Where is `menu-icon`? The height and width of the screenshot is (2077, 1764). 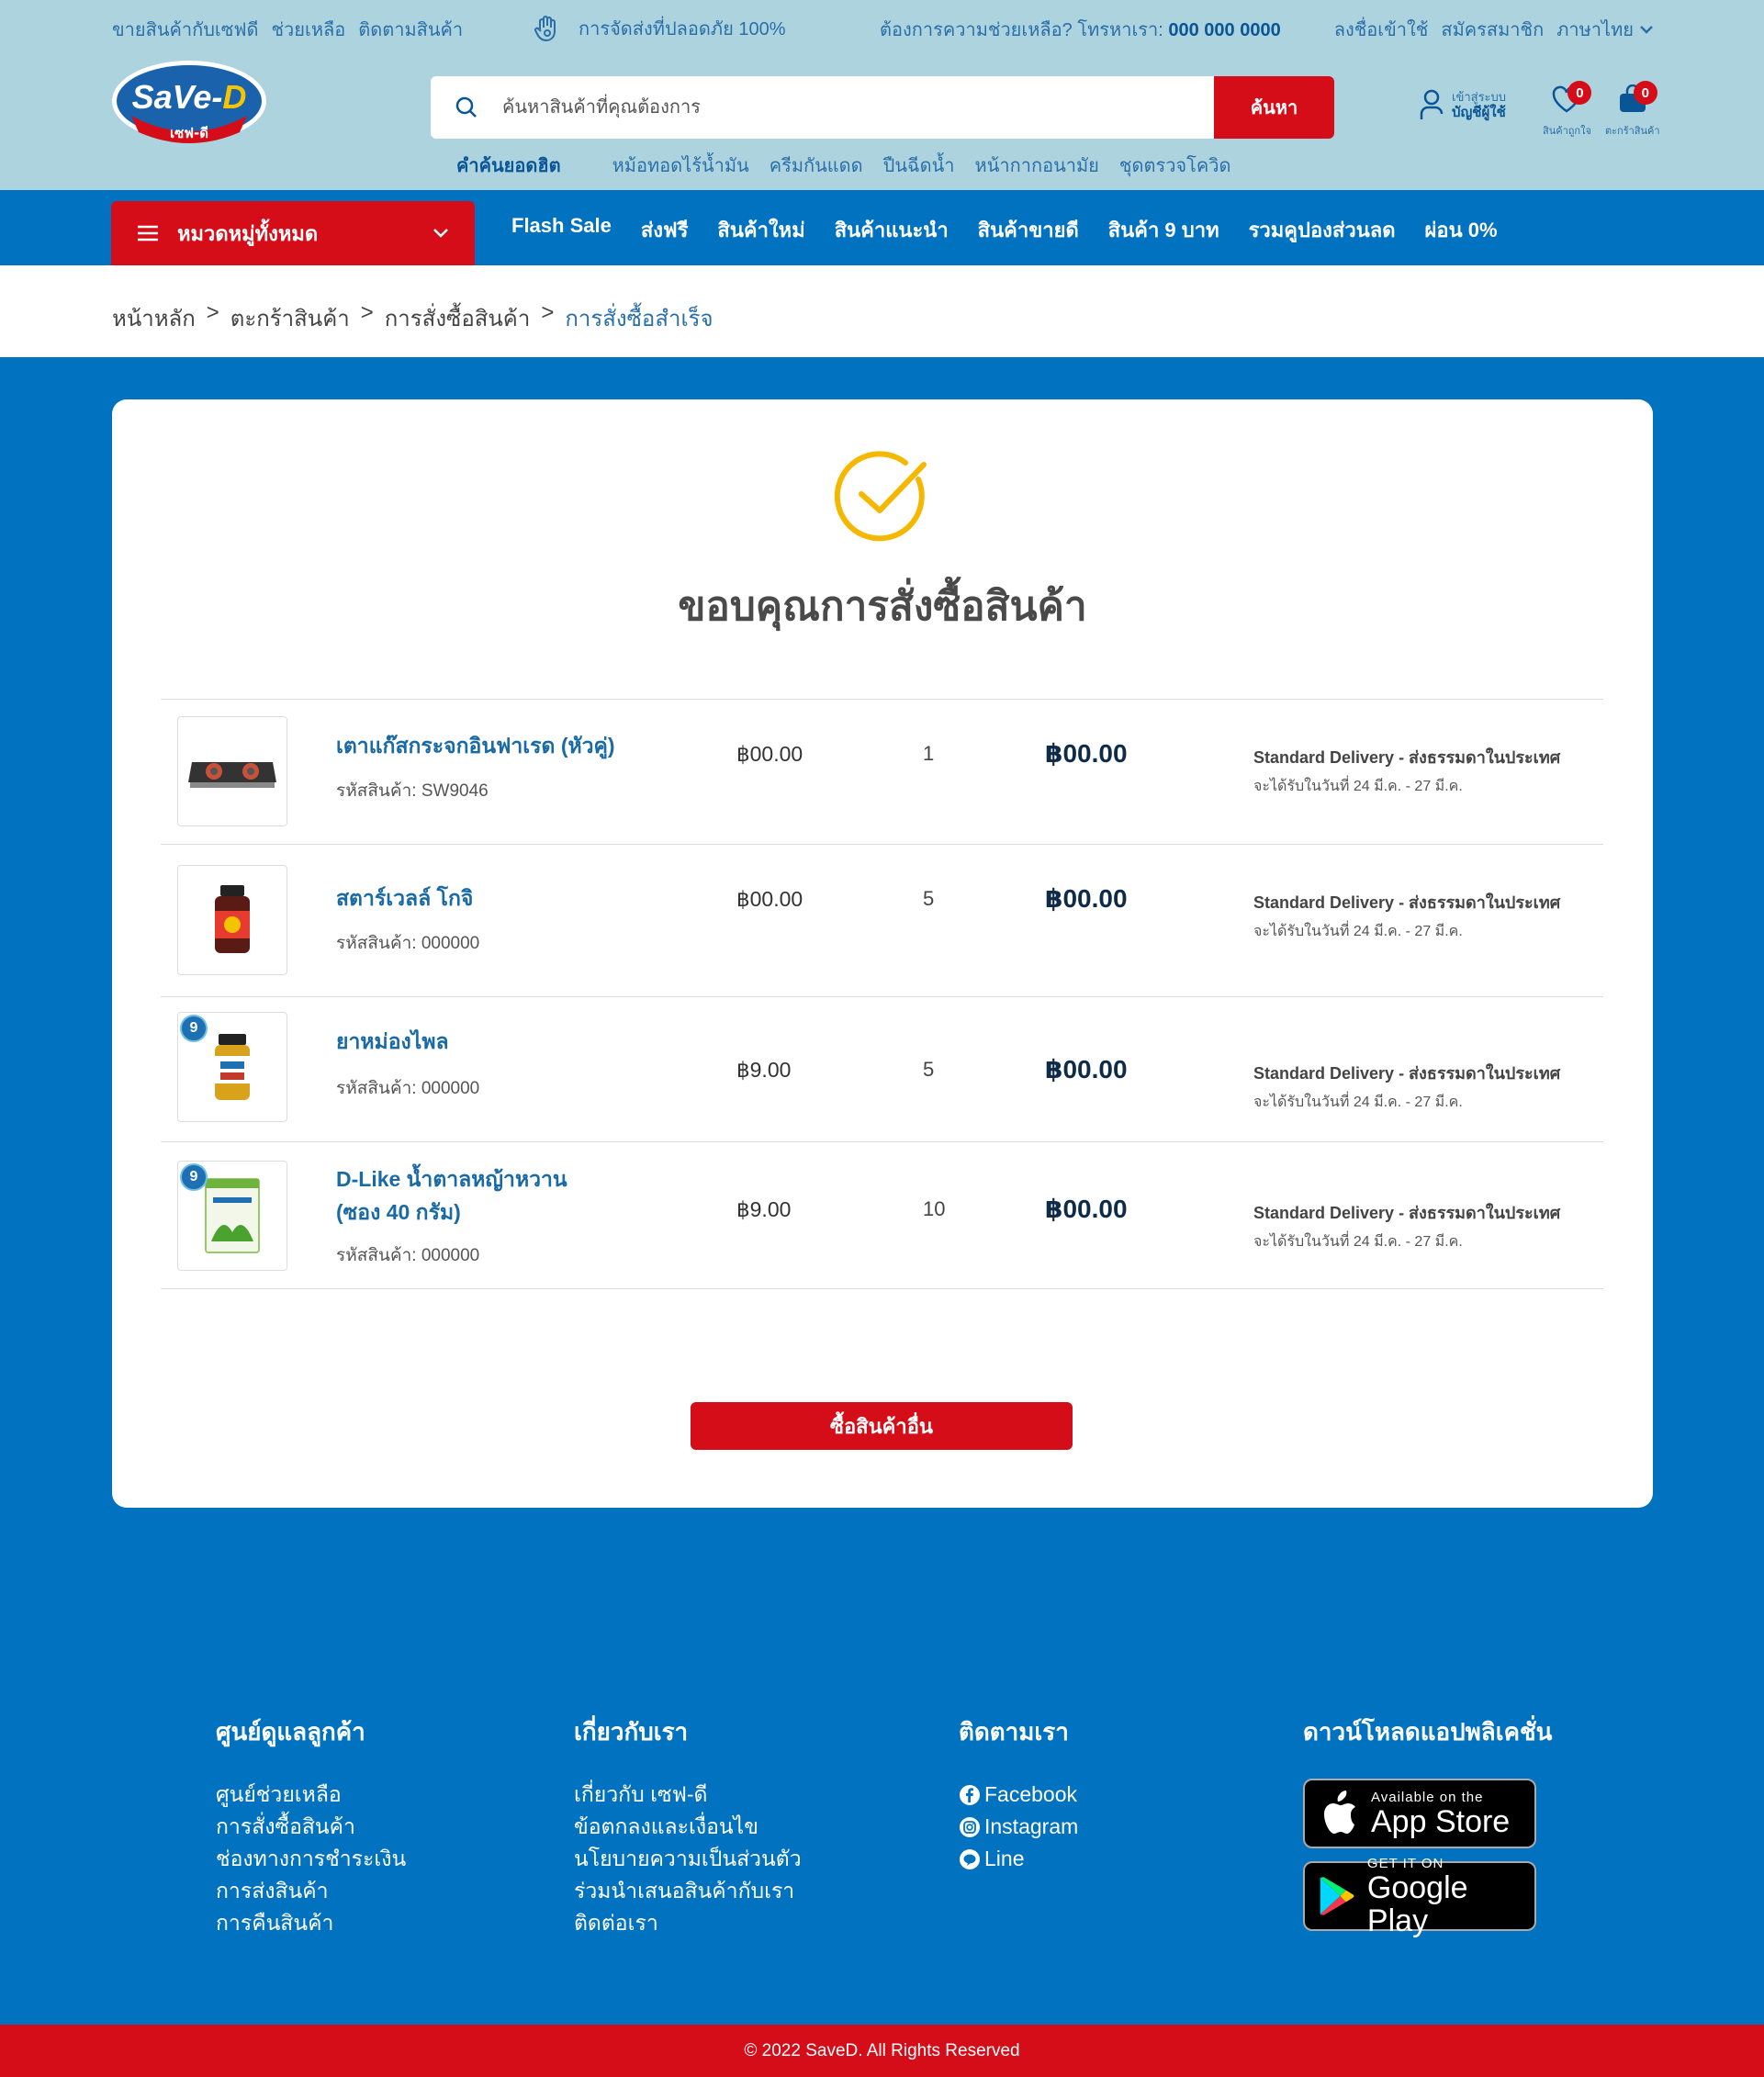 menu-icon is located at coordinates (148, 233).